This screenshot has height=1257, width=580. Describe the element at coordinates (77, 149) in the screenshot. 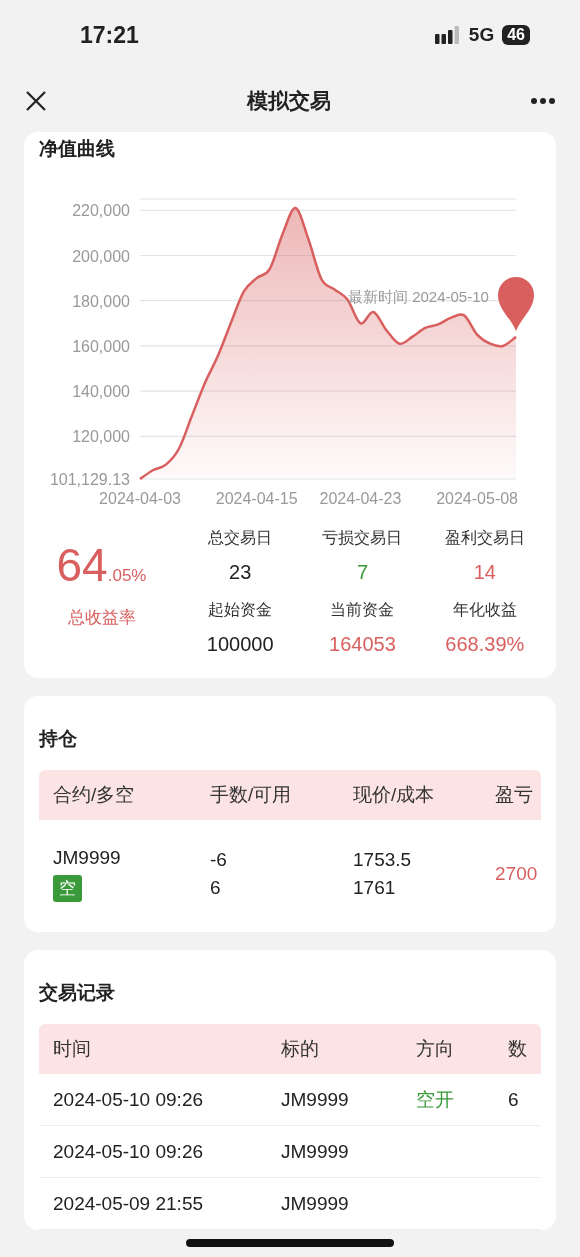

I see `section-title: 净值曲线` at that location.